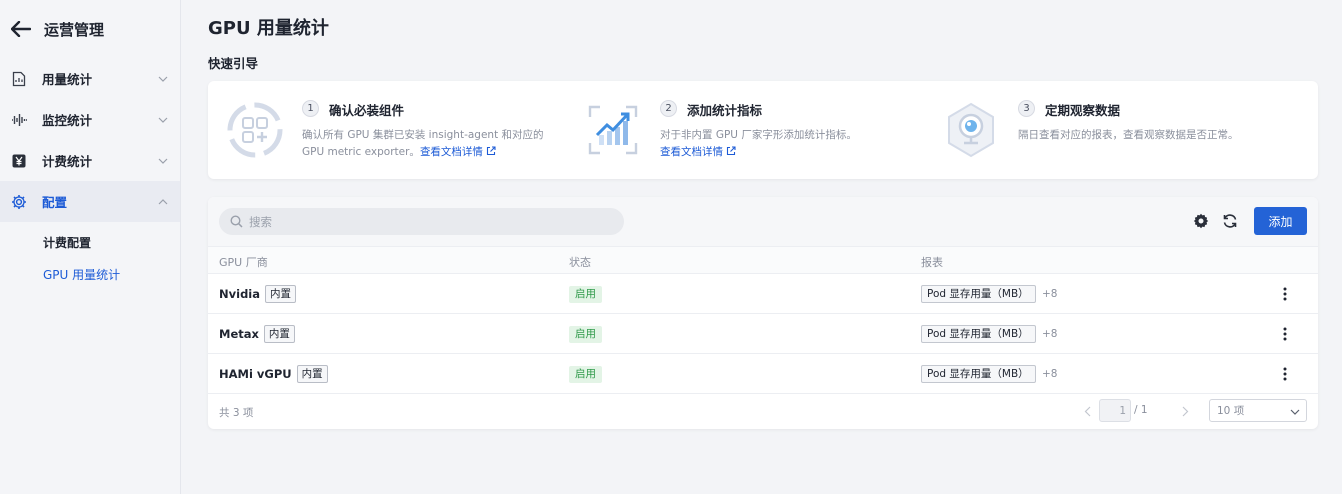 Image resolution: width=1342 pixels, height=494 pixels. I want to click on guide-step-2: 2 添加统计指标 对于非内置 GPU 厂家字形添加统计指标。 查看文档详情, so click(748, 130).